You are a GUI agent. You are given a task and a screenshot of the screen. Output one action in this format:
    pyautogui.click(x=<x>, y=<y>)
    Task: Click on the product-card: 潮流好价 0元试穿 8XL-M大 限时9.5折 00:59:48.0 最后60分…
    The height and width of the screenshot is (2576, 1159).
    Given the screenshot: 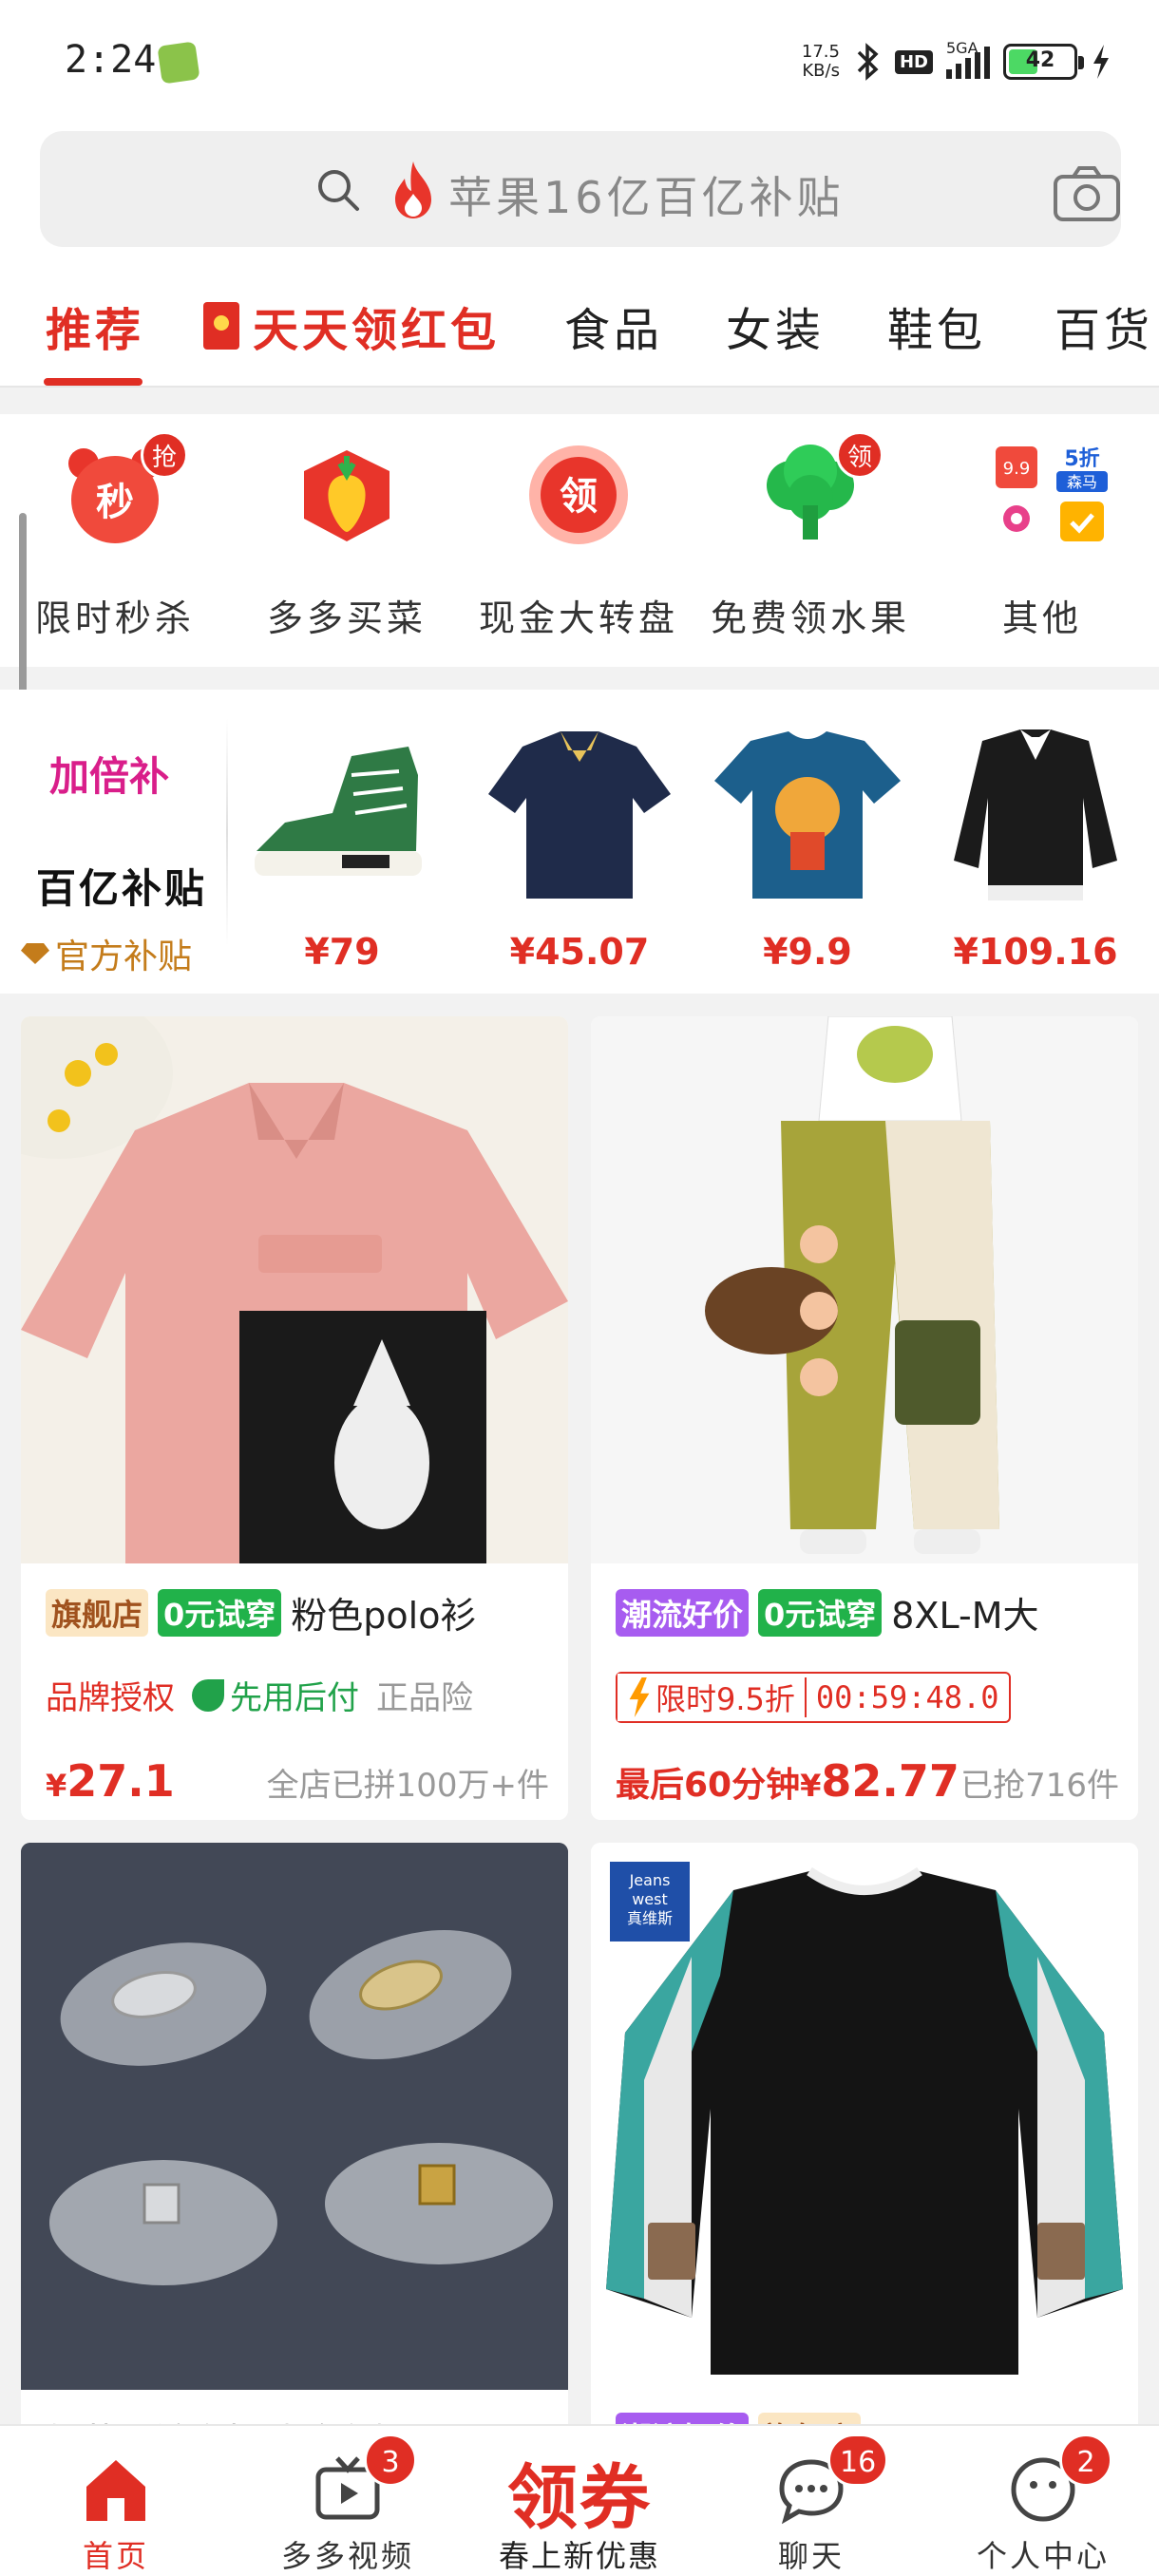 What is the action you would take?
    pyautogui.click(x=864, y=1418)
    